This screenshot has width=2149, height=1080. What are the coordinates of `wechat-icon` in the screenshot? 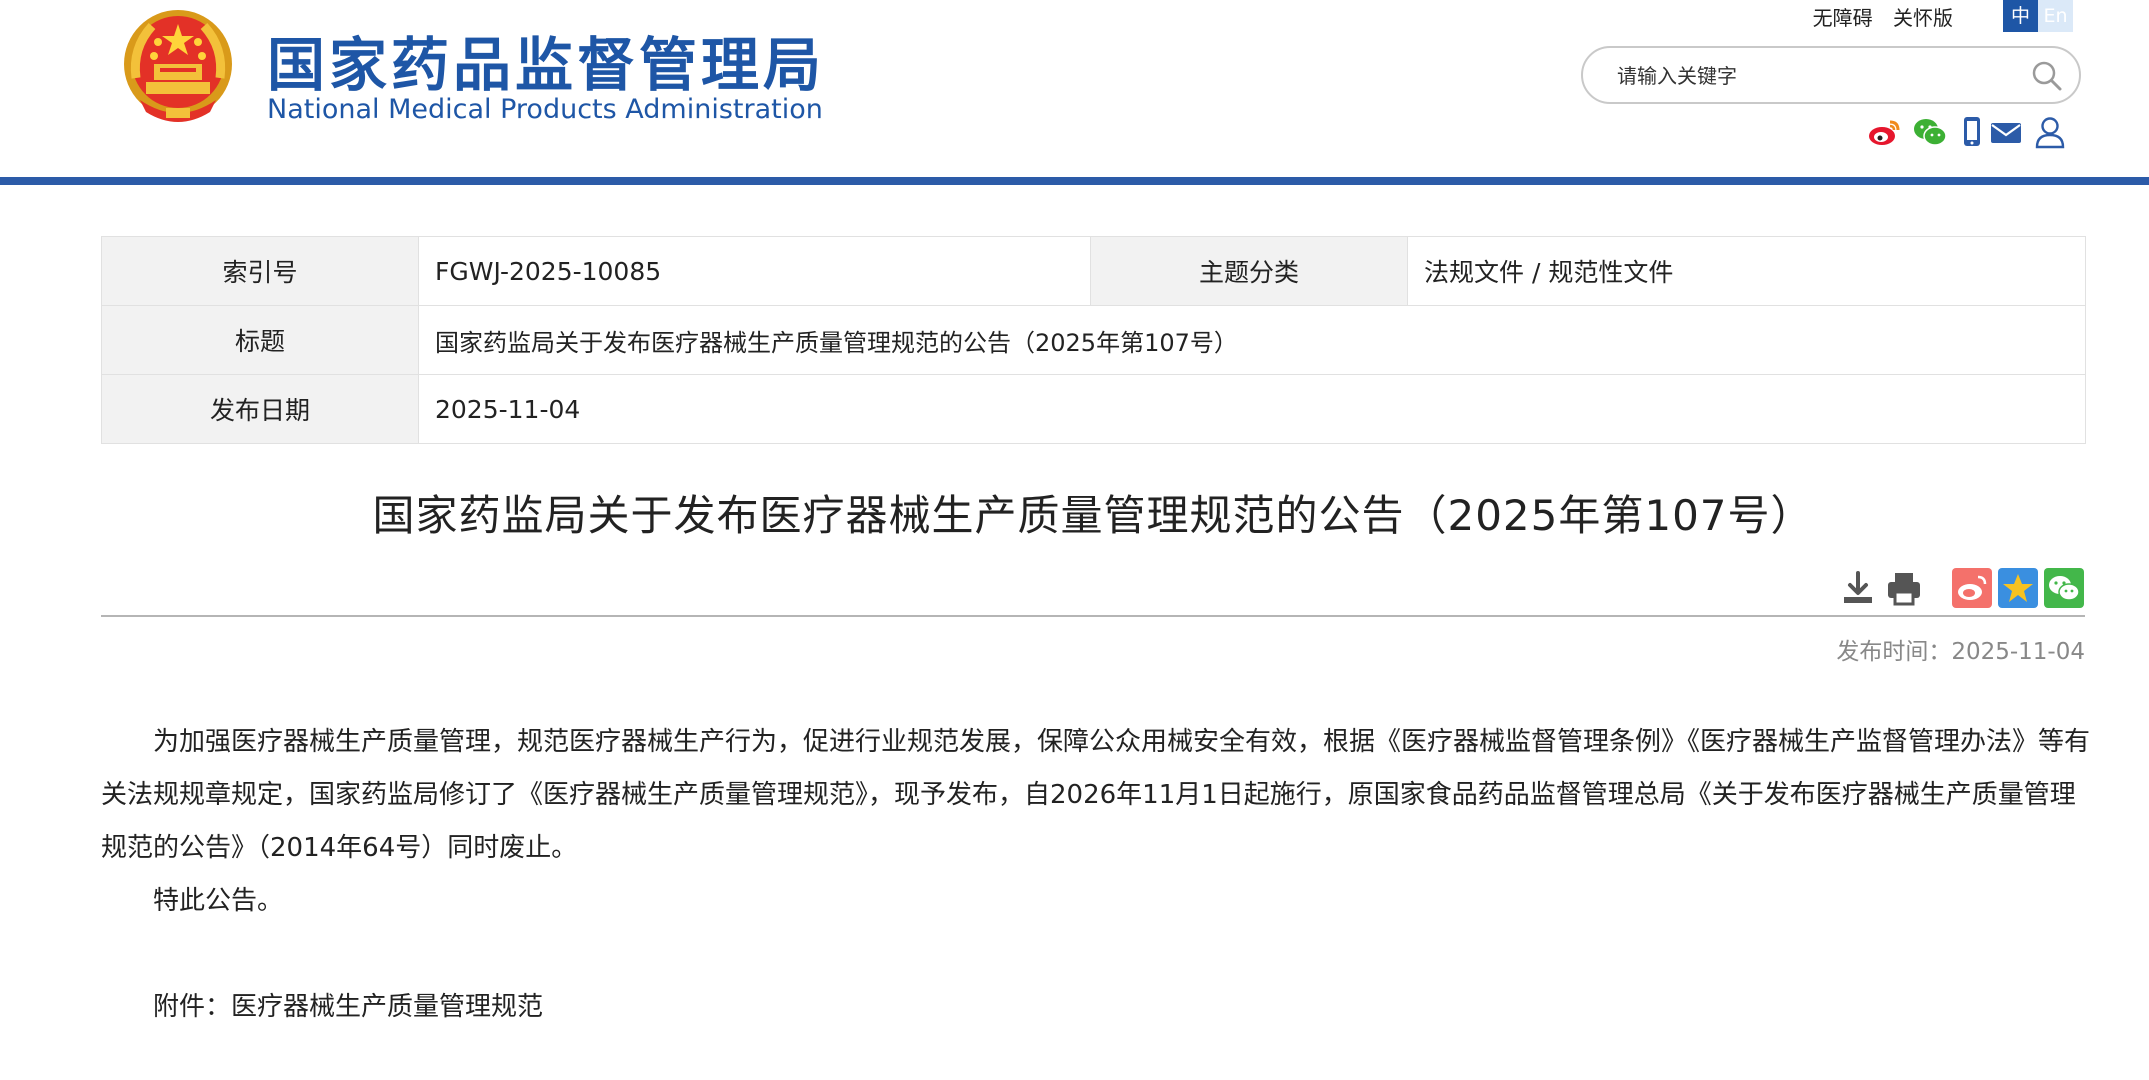 It's located at (1930, 132).